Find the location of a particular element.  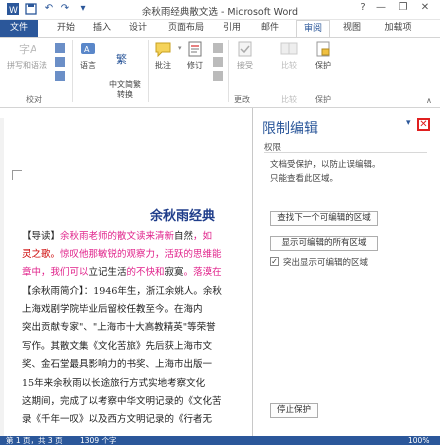

document-line: 这期间，完成了以考察中华文明记录的《文化苦 is located at coordinates (122, 400).